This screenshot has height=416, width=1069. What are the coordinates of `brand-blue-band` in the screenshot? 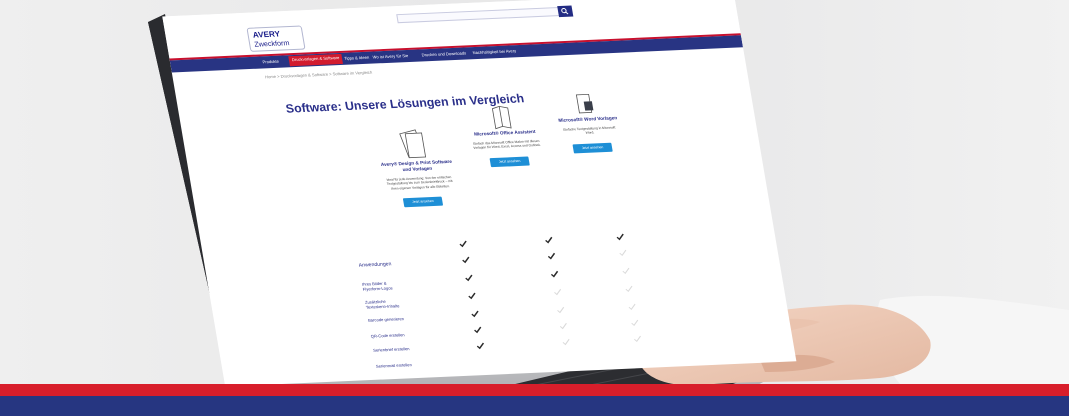 It's located at (534, 406).